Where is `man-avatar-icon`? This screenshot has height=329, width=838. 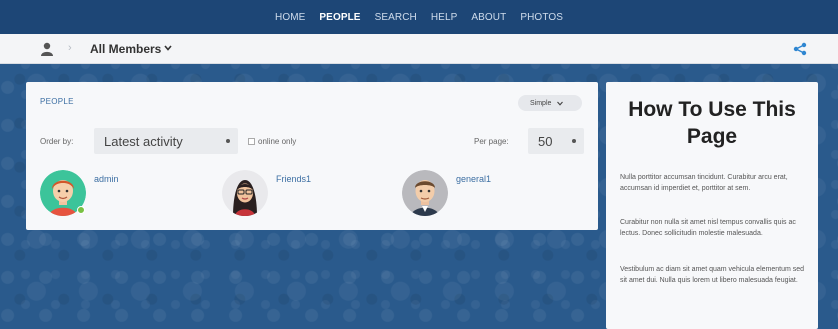 man-avatar-icon is located at coordinates (425, 193).